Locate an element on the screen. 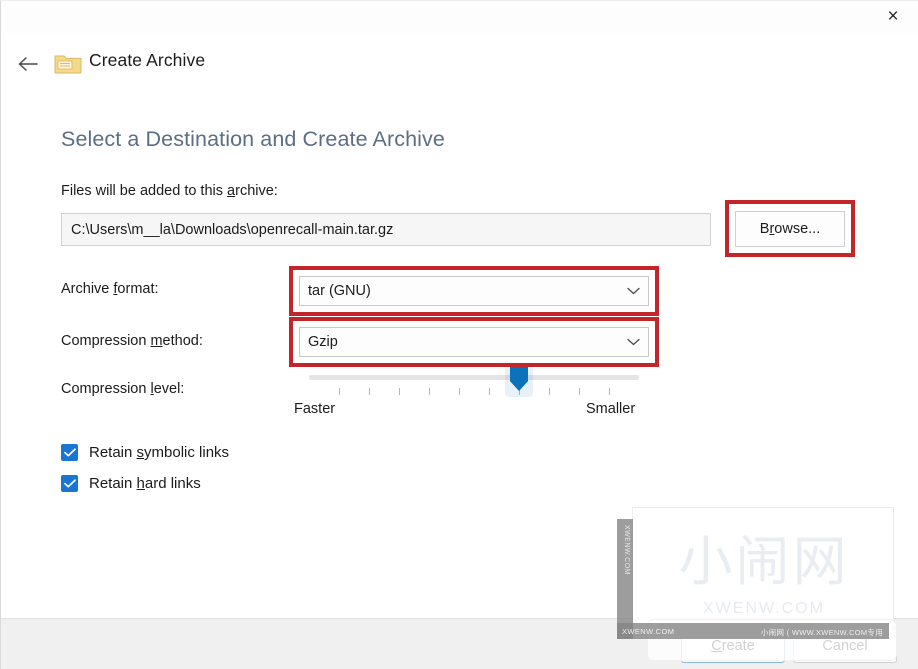 Image resolution: width=918 pixels, height=669 pixels. compression-method-label: Compression method: is located at coordinates (132, 341).